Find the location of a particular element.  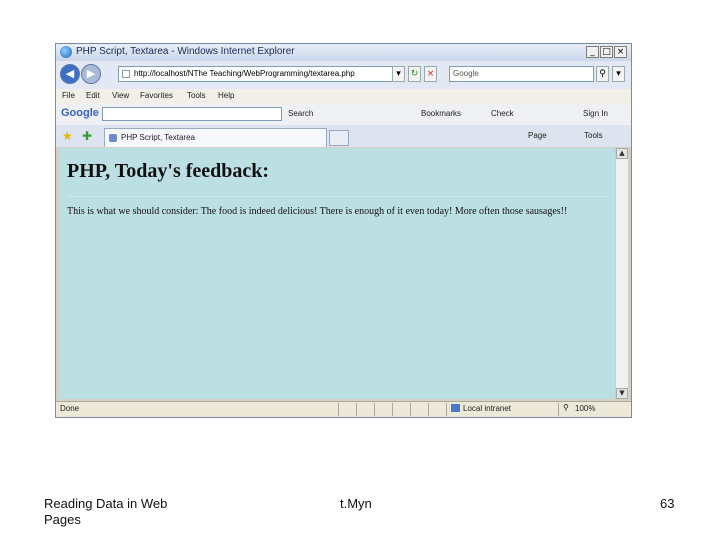

tab-bar: ★ ✚ PHP Script, Textarea Page Tools is located at coordinates (343, 136).